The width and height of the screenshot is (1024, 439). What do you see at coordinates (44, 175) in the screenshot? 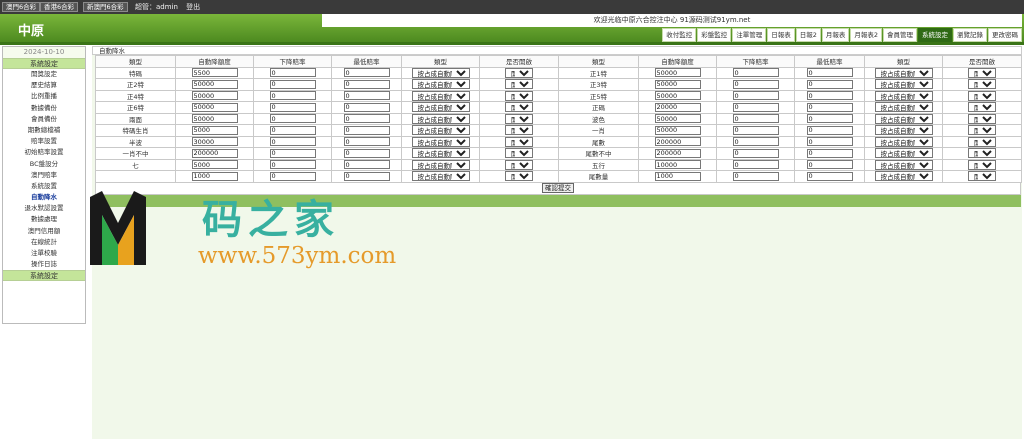
I see `sidebar-item-9: 澳門賠率` at bounding box center [44, 175].